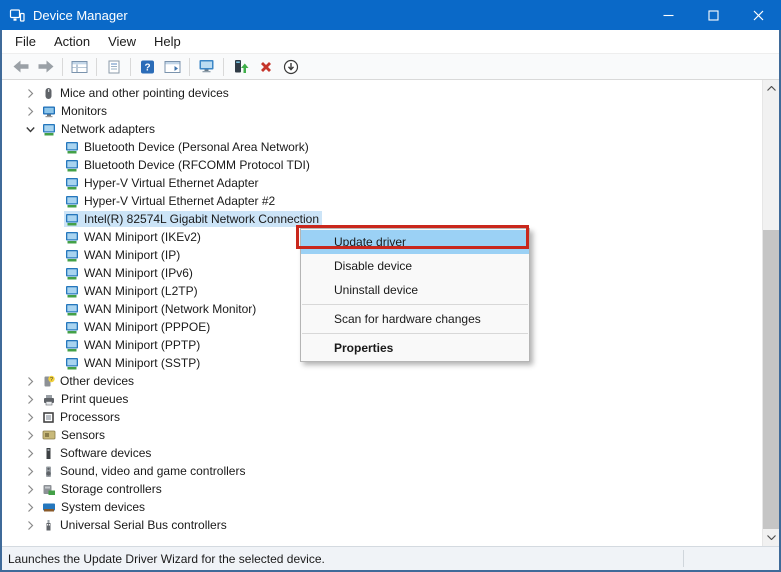 The image size is (781, 572). Describe the element at coordinates (25, 41) in the screenshot. I see `menu-file: File` at that location.